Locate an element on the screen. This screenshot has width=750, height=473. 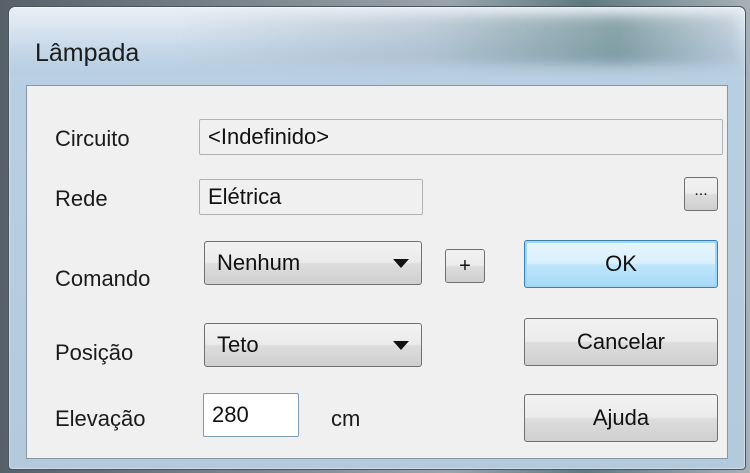
posicao-select: Teto is located at coordinates (313, 345).